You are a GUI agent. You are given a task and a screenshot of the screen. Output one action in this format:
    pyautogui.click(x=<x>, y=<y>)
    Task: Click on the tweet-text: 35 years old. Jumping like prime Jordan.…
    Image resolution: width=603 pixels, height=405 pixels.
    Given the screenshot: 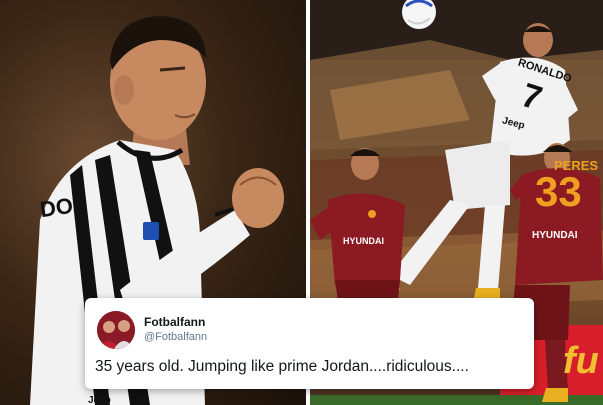 What is the action you would take?
    pyautogui.click(x=282, y=366)
    